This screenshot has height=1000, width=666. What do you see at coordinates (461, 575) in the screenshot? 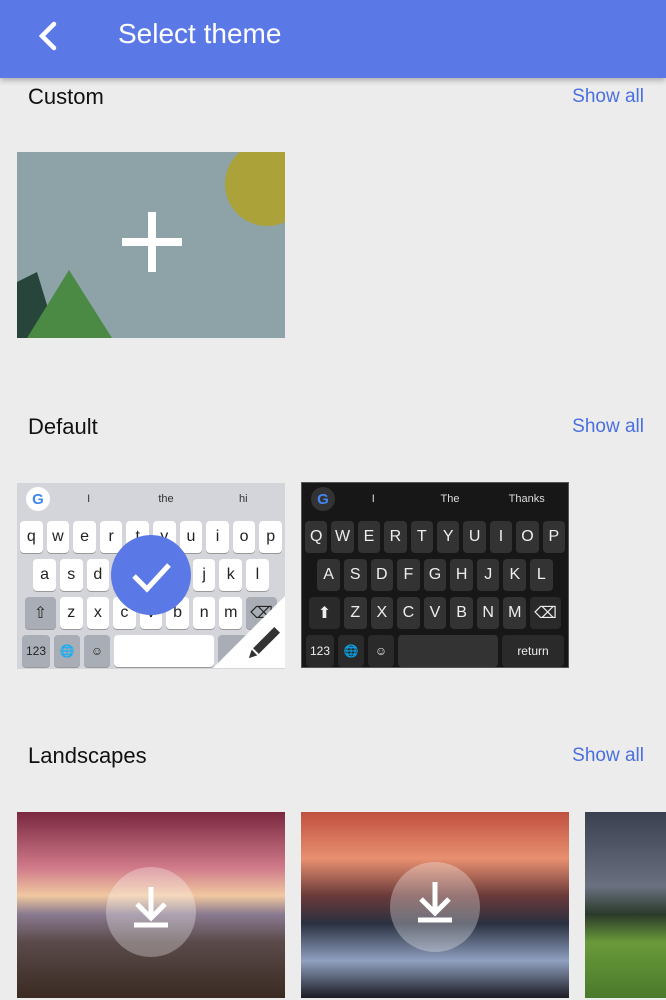
I see `key: H` at bounding box center [461, 575].